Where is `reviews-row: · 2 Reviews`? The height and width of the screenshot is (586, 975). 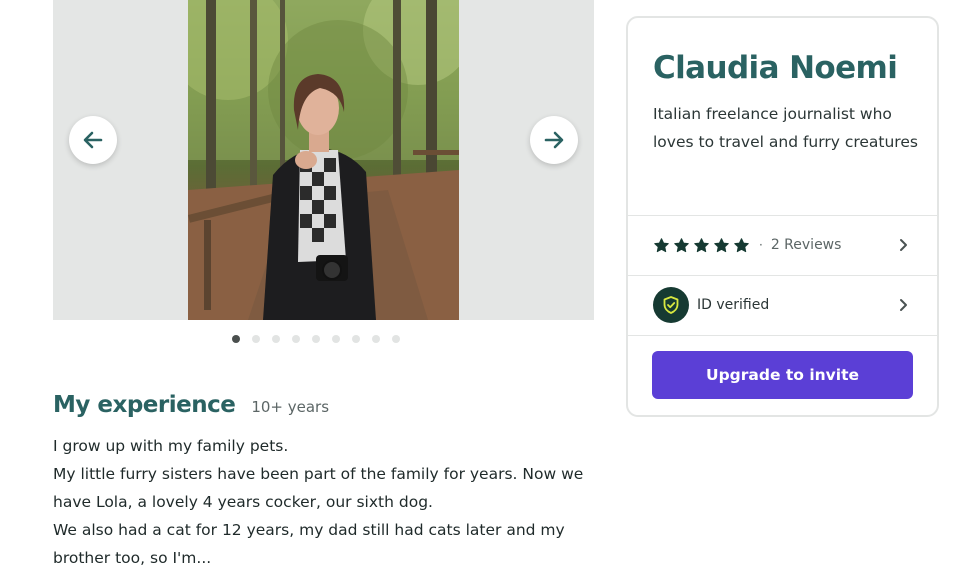 reviews-row: · 2 Reviews is located at coordinates (782, 245).